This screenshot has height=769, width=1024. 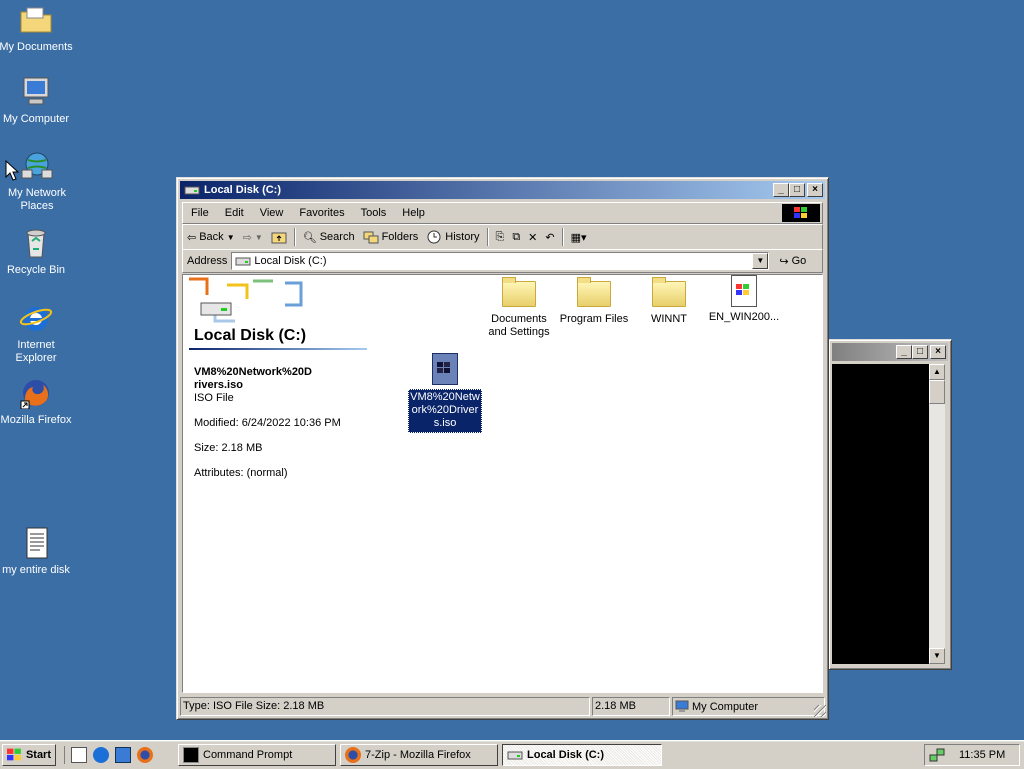 What do you see at coordinates (29, 755) in the screenshot?
I see `start-button: Start` at bounding box center [29, 755].